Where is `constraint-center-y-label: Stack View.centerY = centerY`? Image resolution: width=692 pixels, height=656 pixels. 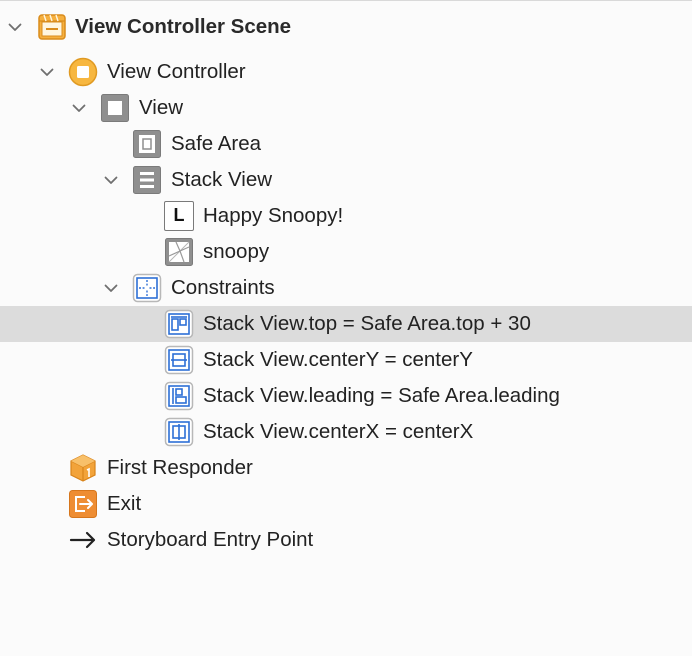 constraint-center-y-label: Stack View.centerY = centerY is located at coordinates (338, 359).